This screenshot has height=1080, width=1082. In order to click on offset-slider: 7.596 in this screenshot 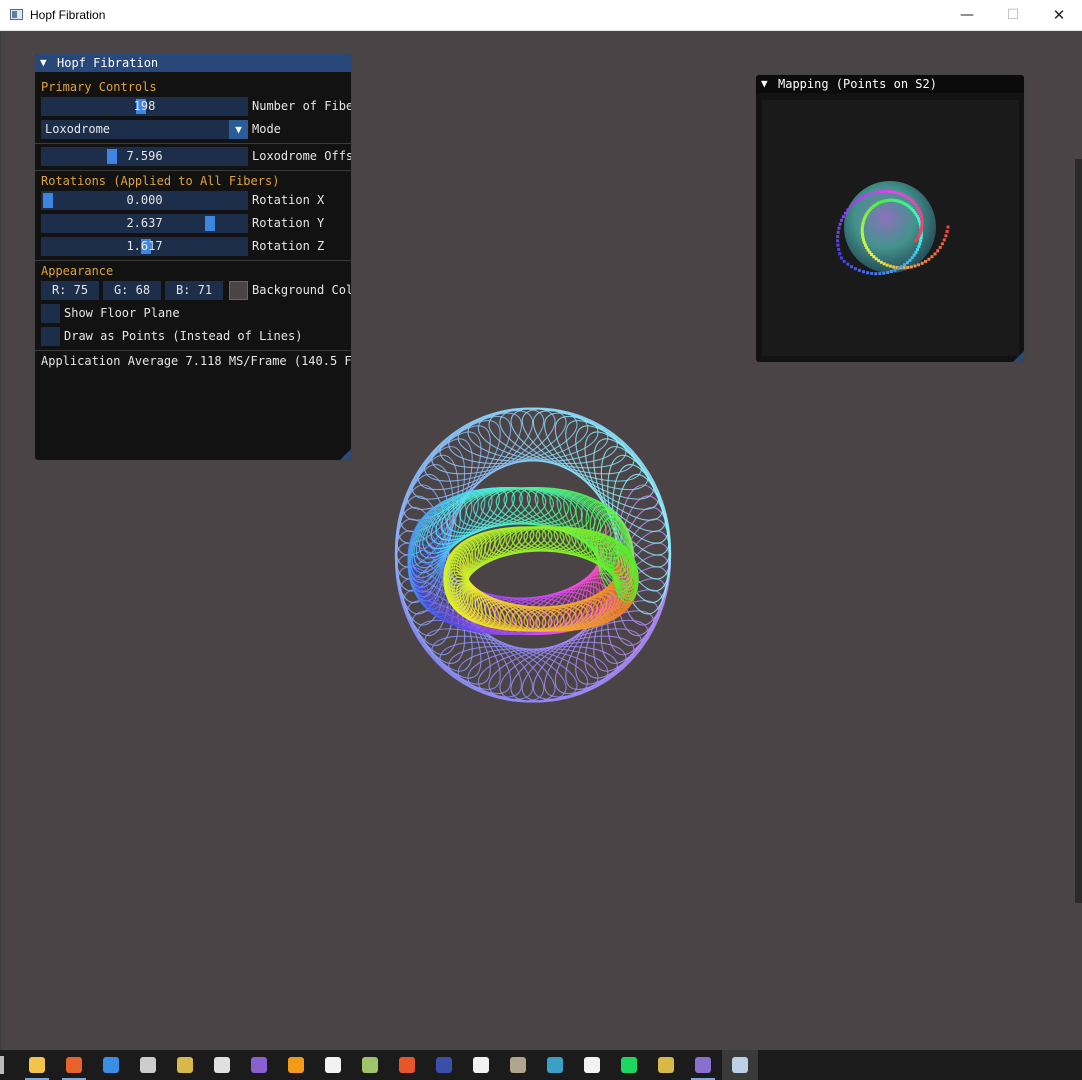, I will do `click(144, 156)`.